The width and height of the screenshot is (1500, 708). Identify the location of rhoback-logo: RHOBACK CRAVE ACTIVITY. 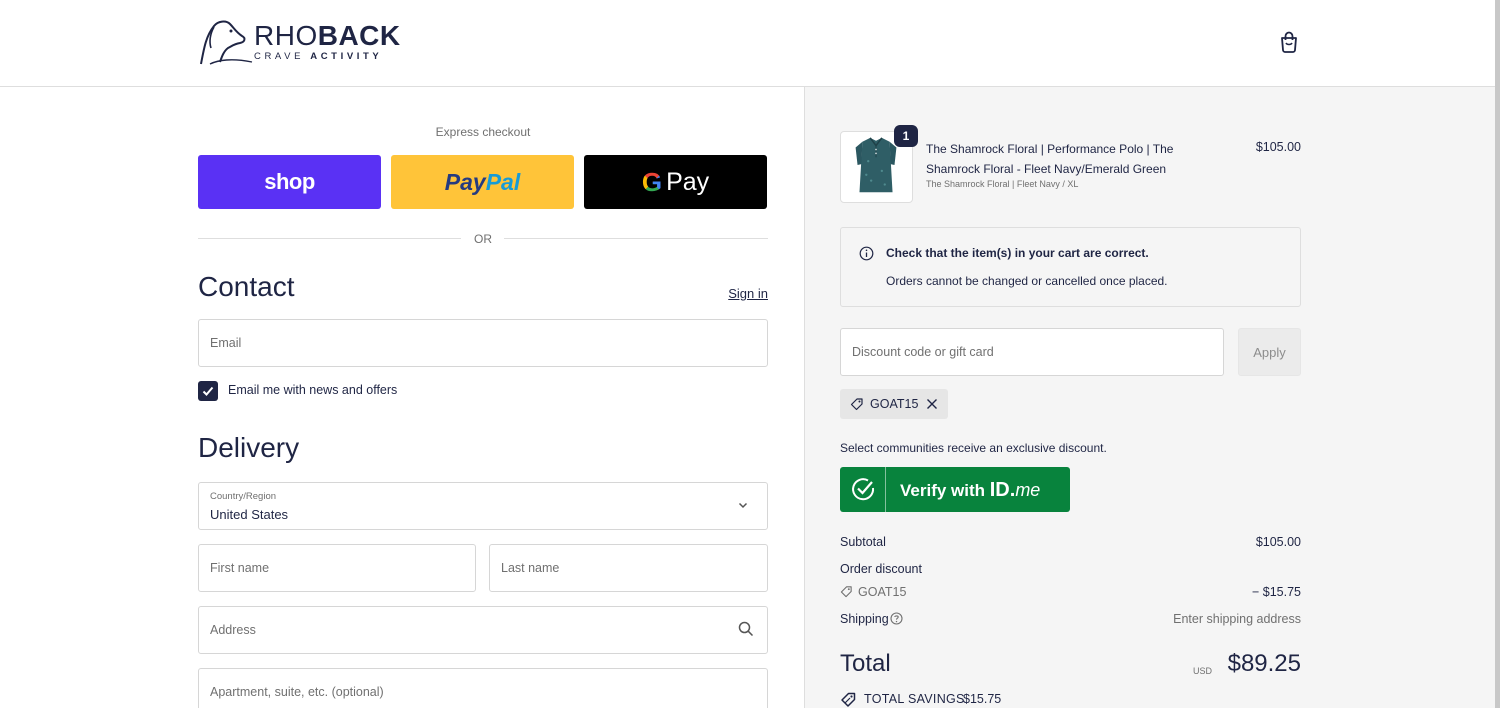
(299, 42).